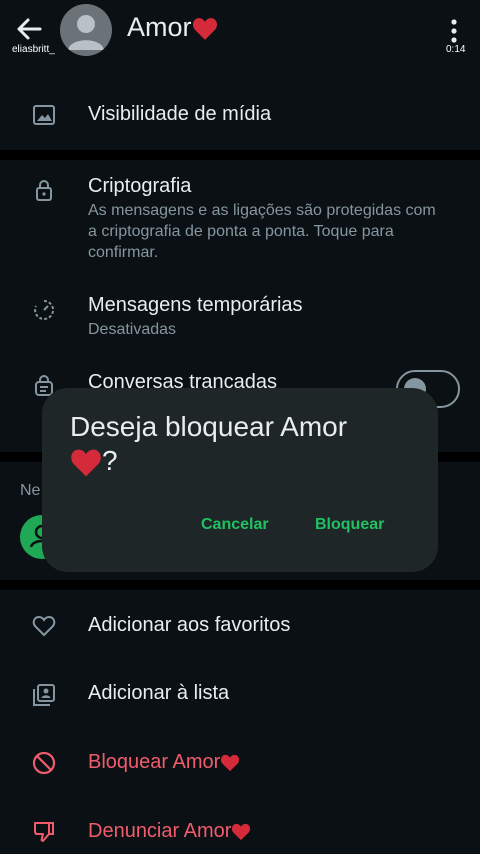  Describe the element at coordinates (44, 115) in the screenshot. I see `image-icon` at that location.